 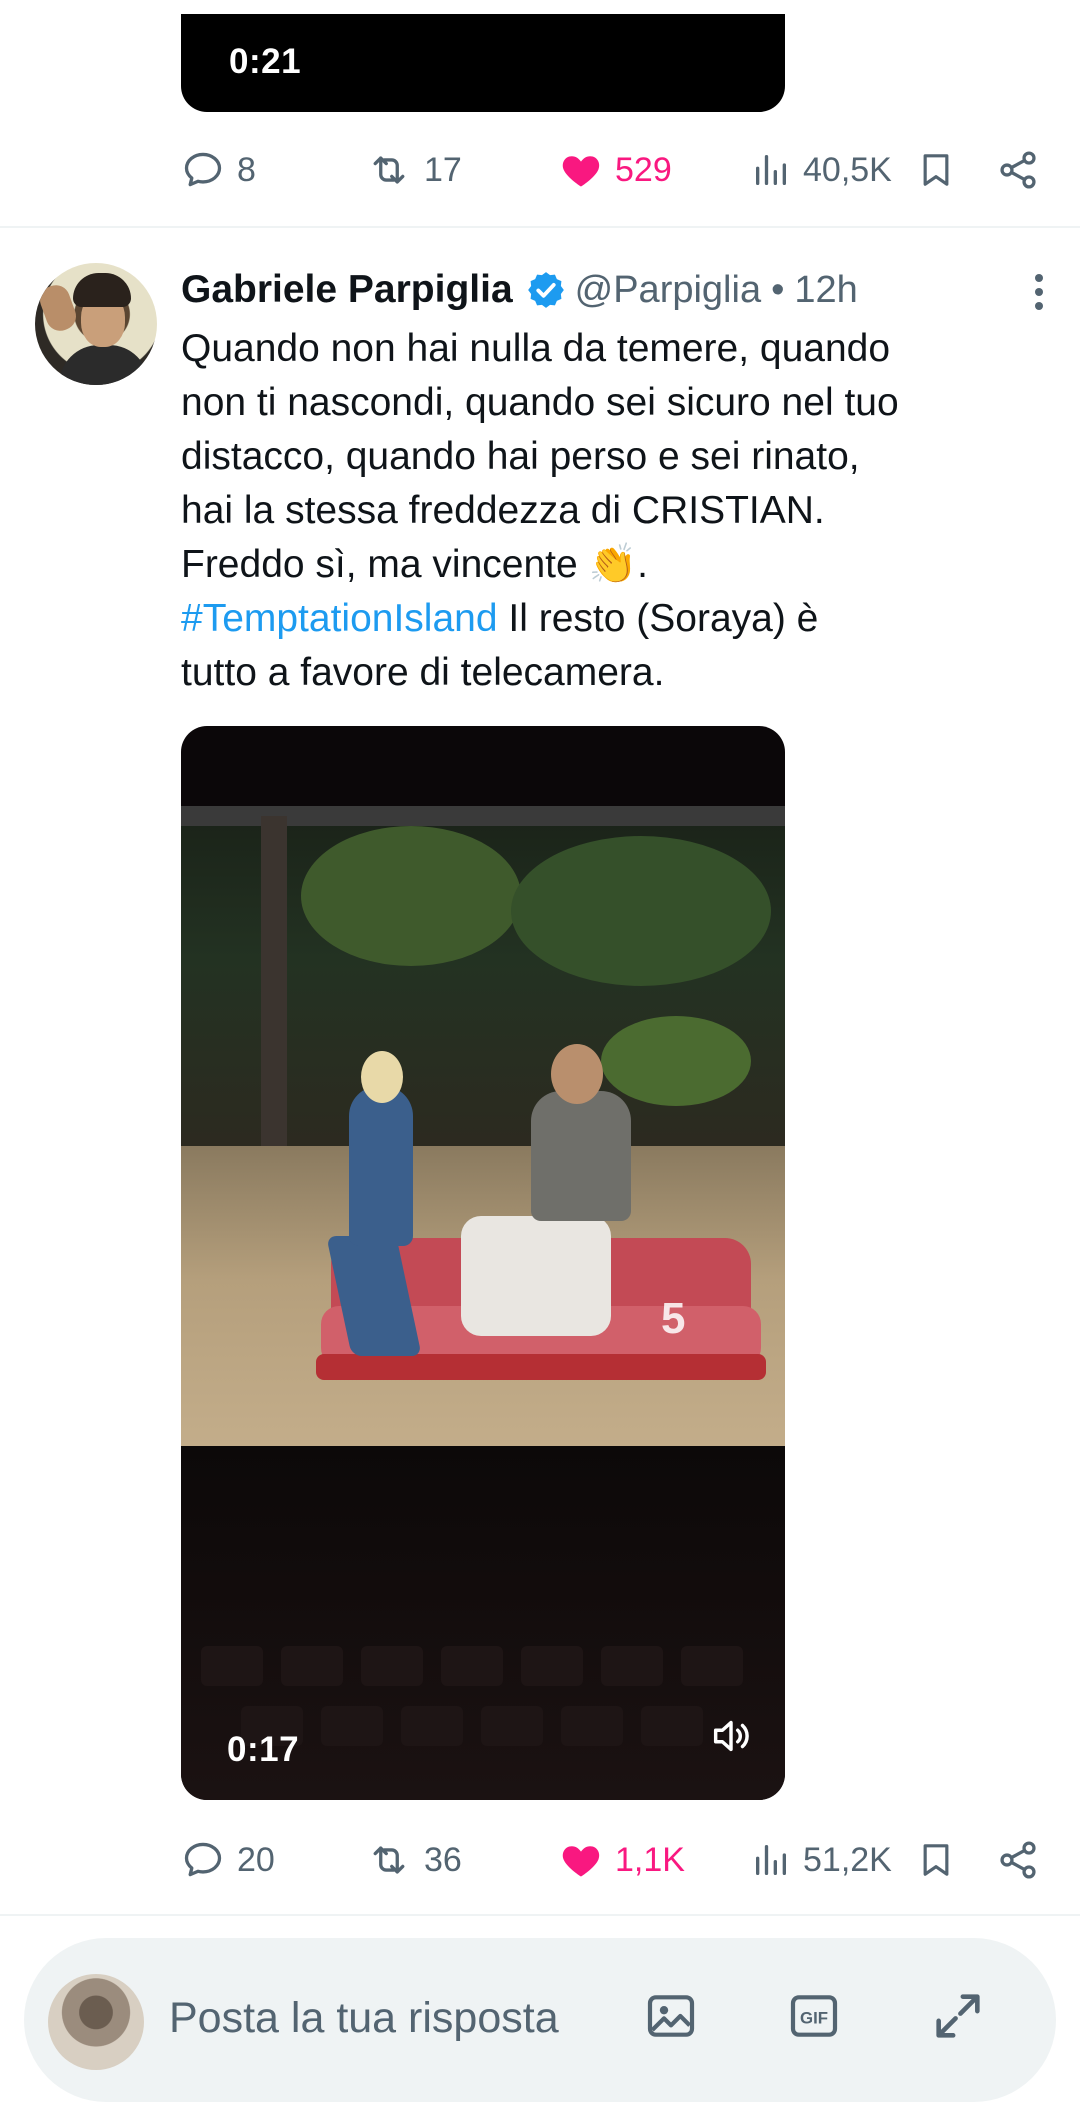 What do you see at coordinates (546, 290) in the screenshot?
I see `verified-badge-icon` at bounding box center [546, 290].